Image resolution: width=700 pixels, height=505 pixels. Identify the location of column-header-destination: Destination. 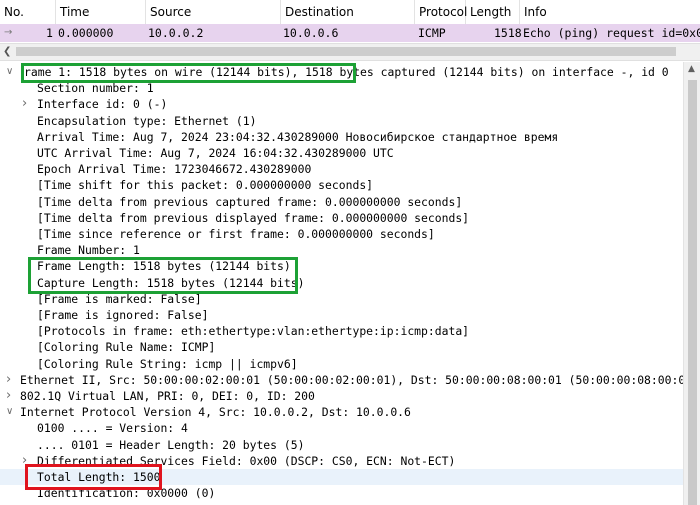
(348, 12).